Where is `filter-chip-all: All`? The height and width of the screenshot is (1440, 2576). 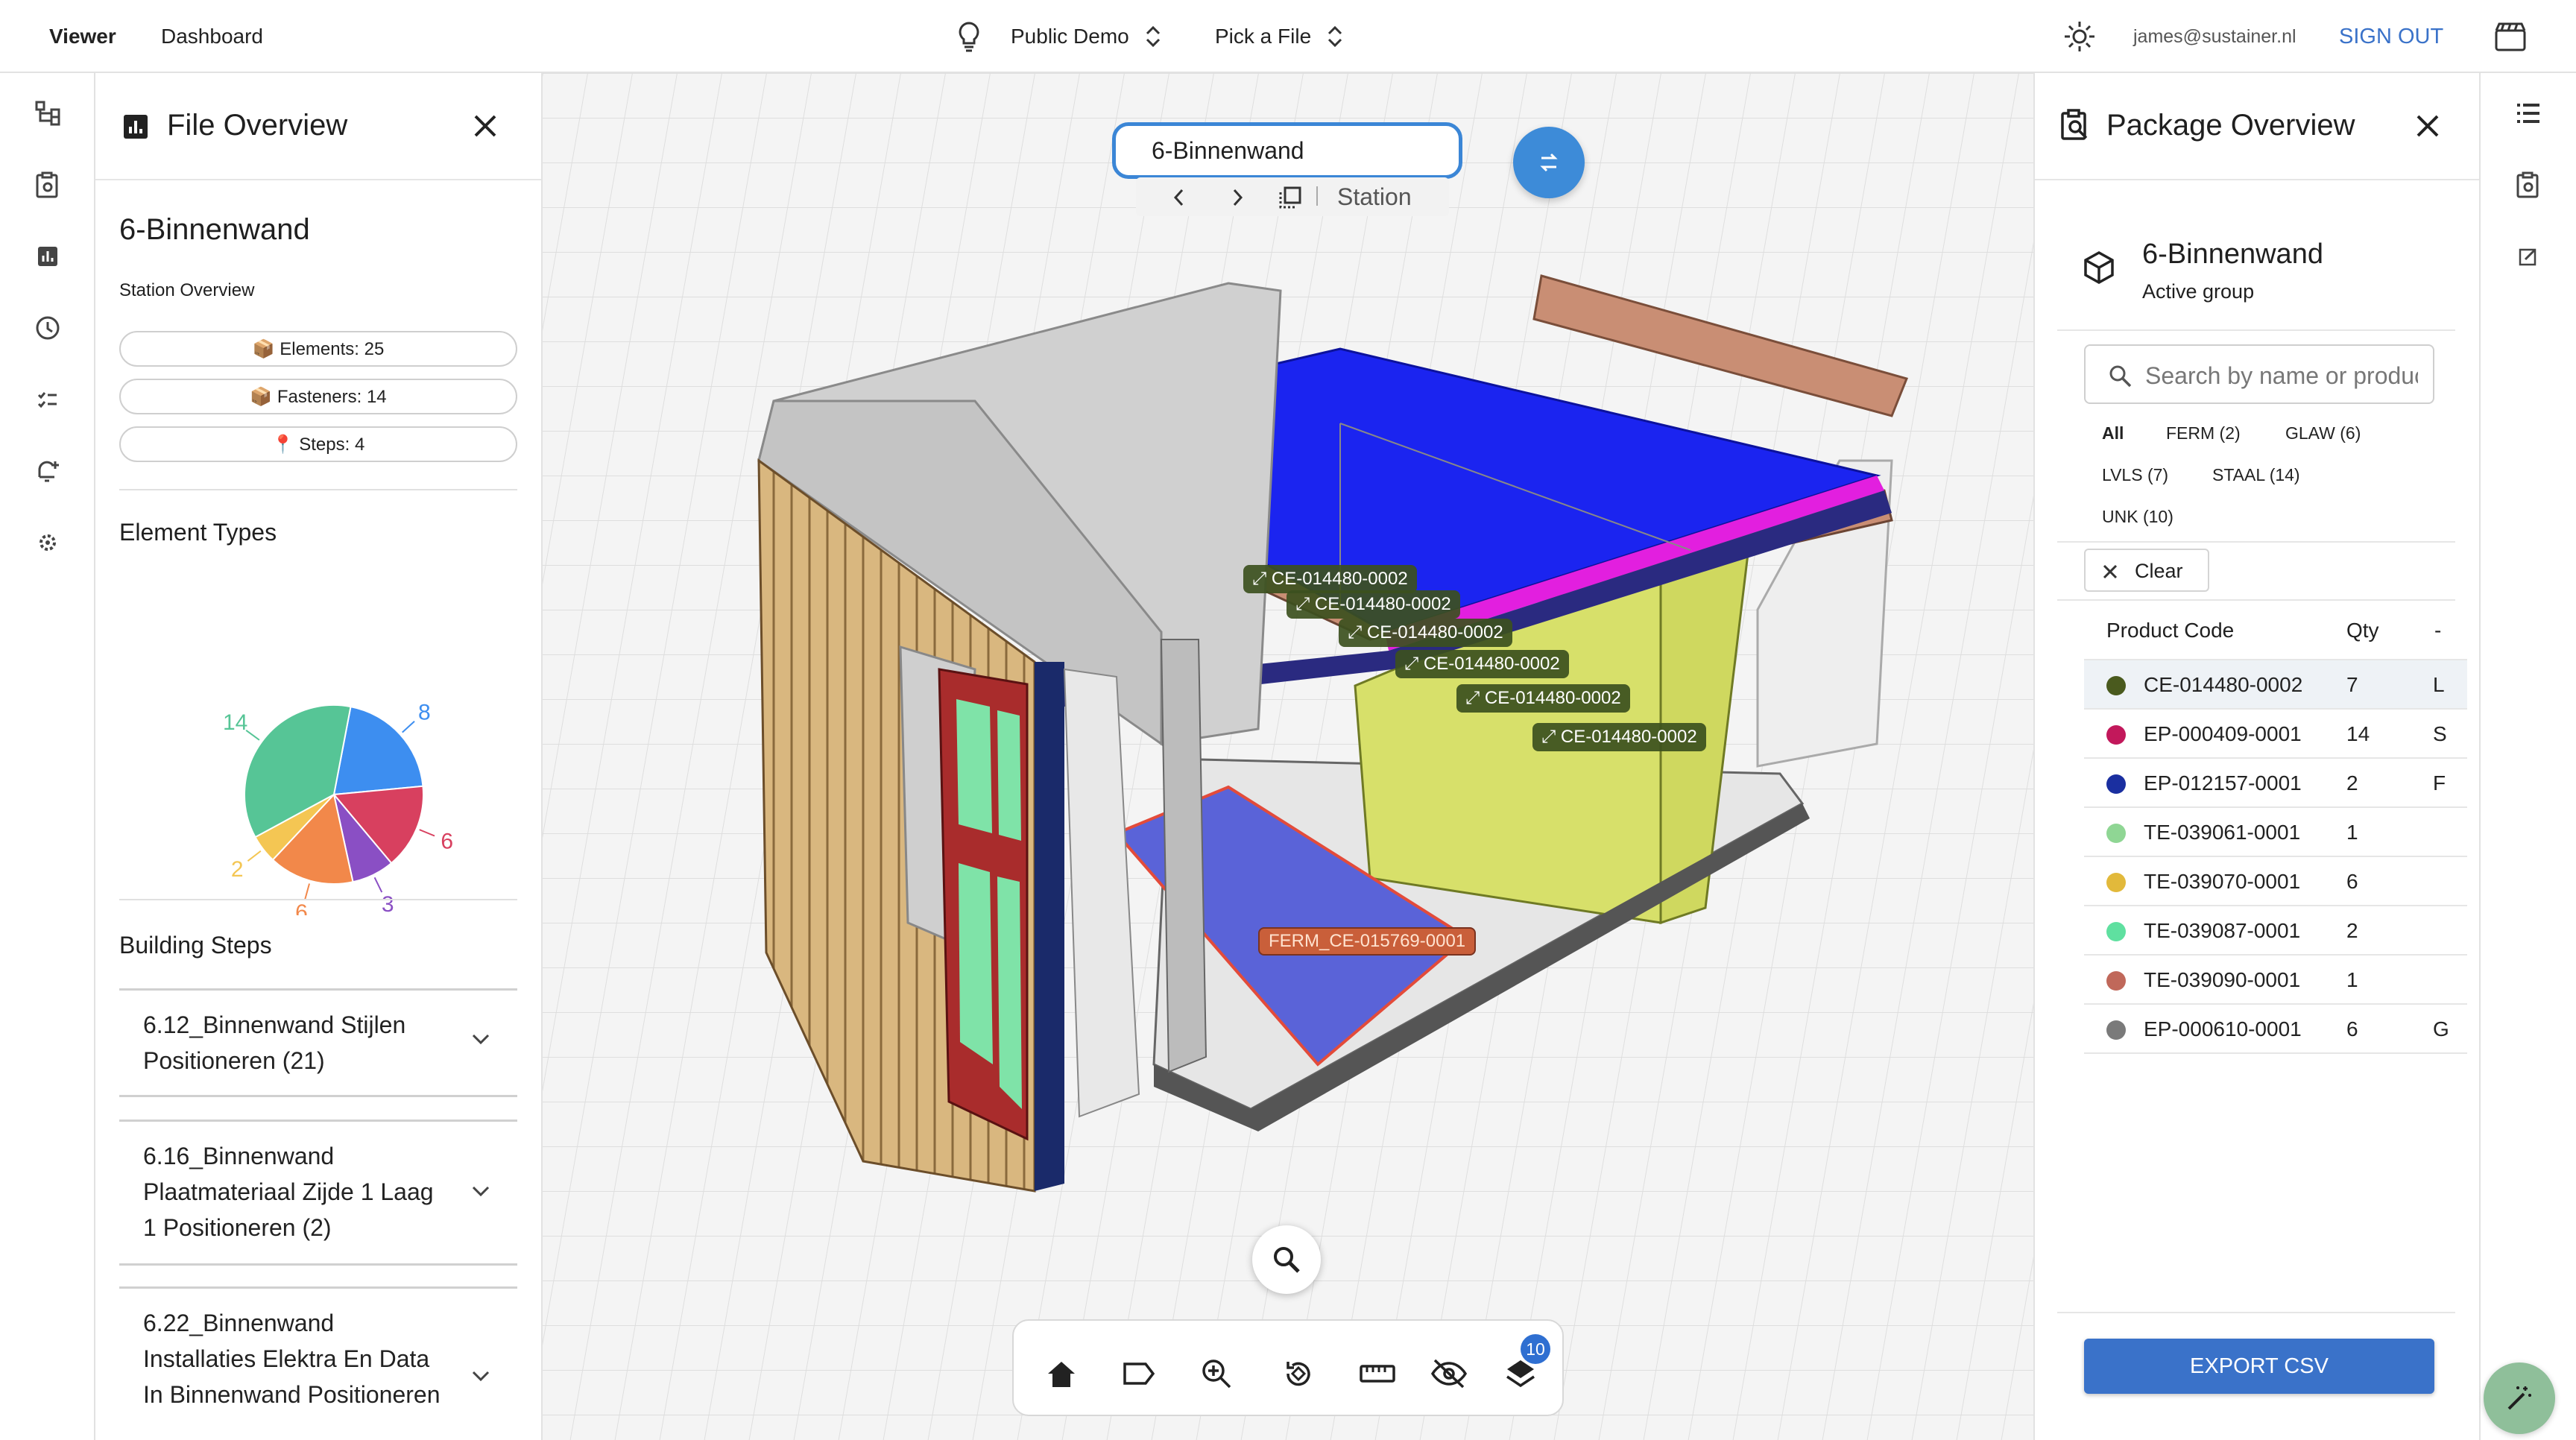
filter-chip-all: All is located at coordinates (2113, 433).